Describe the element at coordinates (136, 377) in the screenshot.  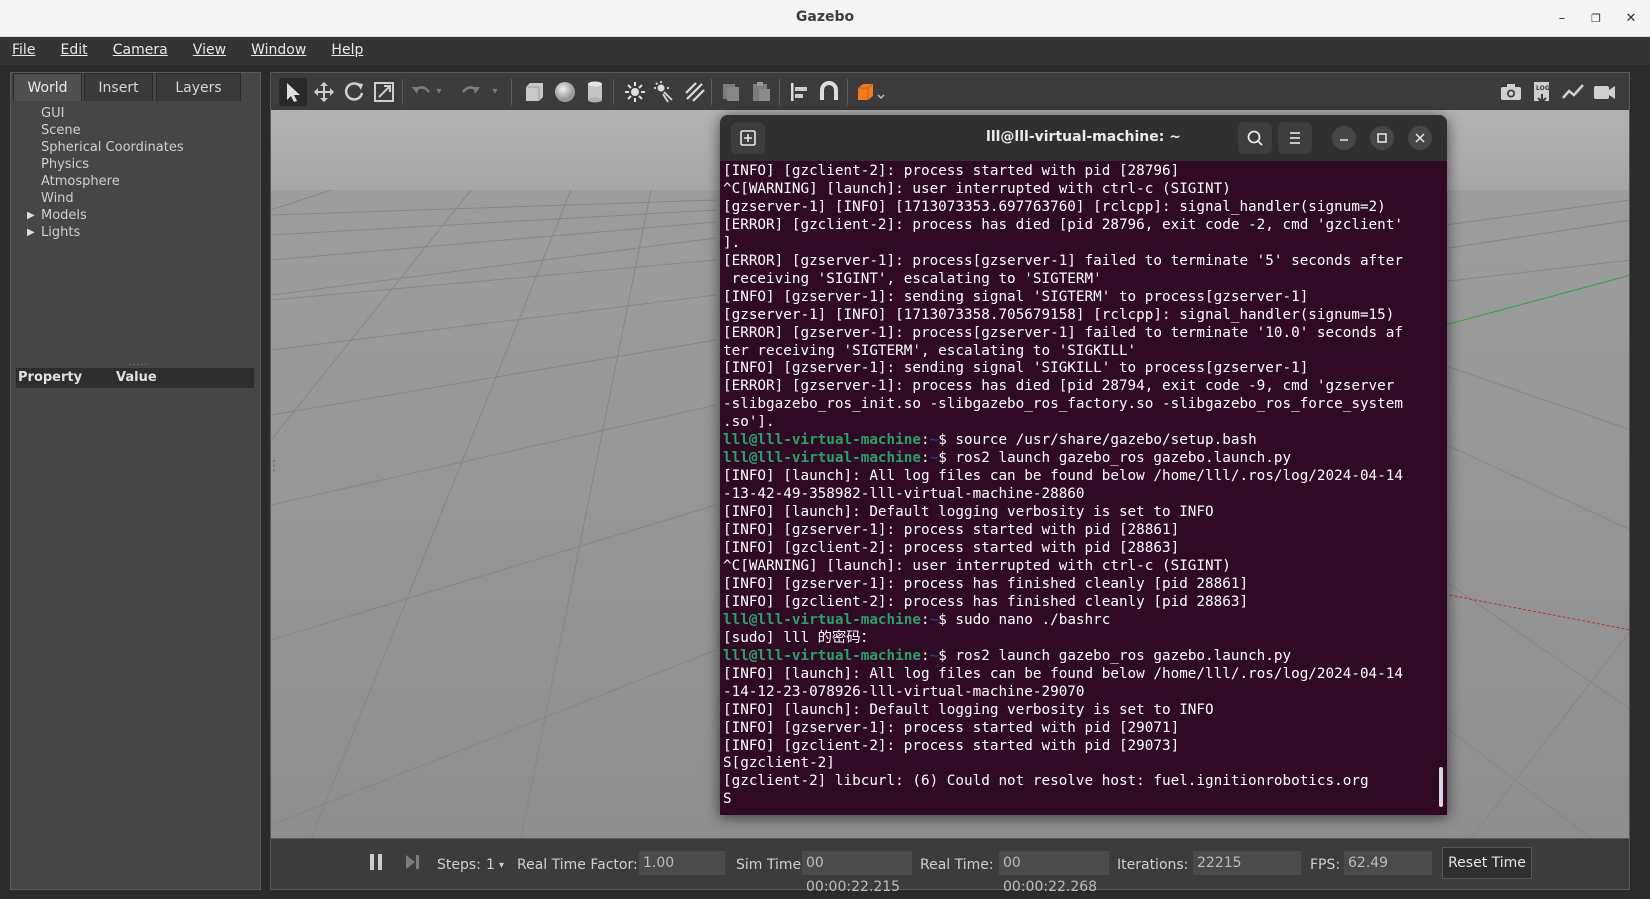
I see `value-column-header: Value` at that location.